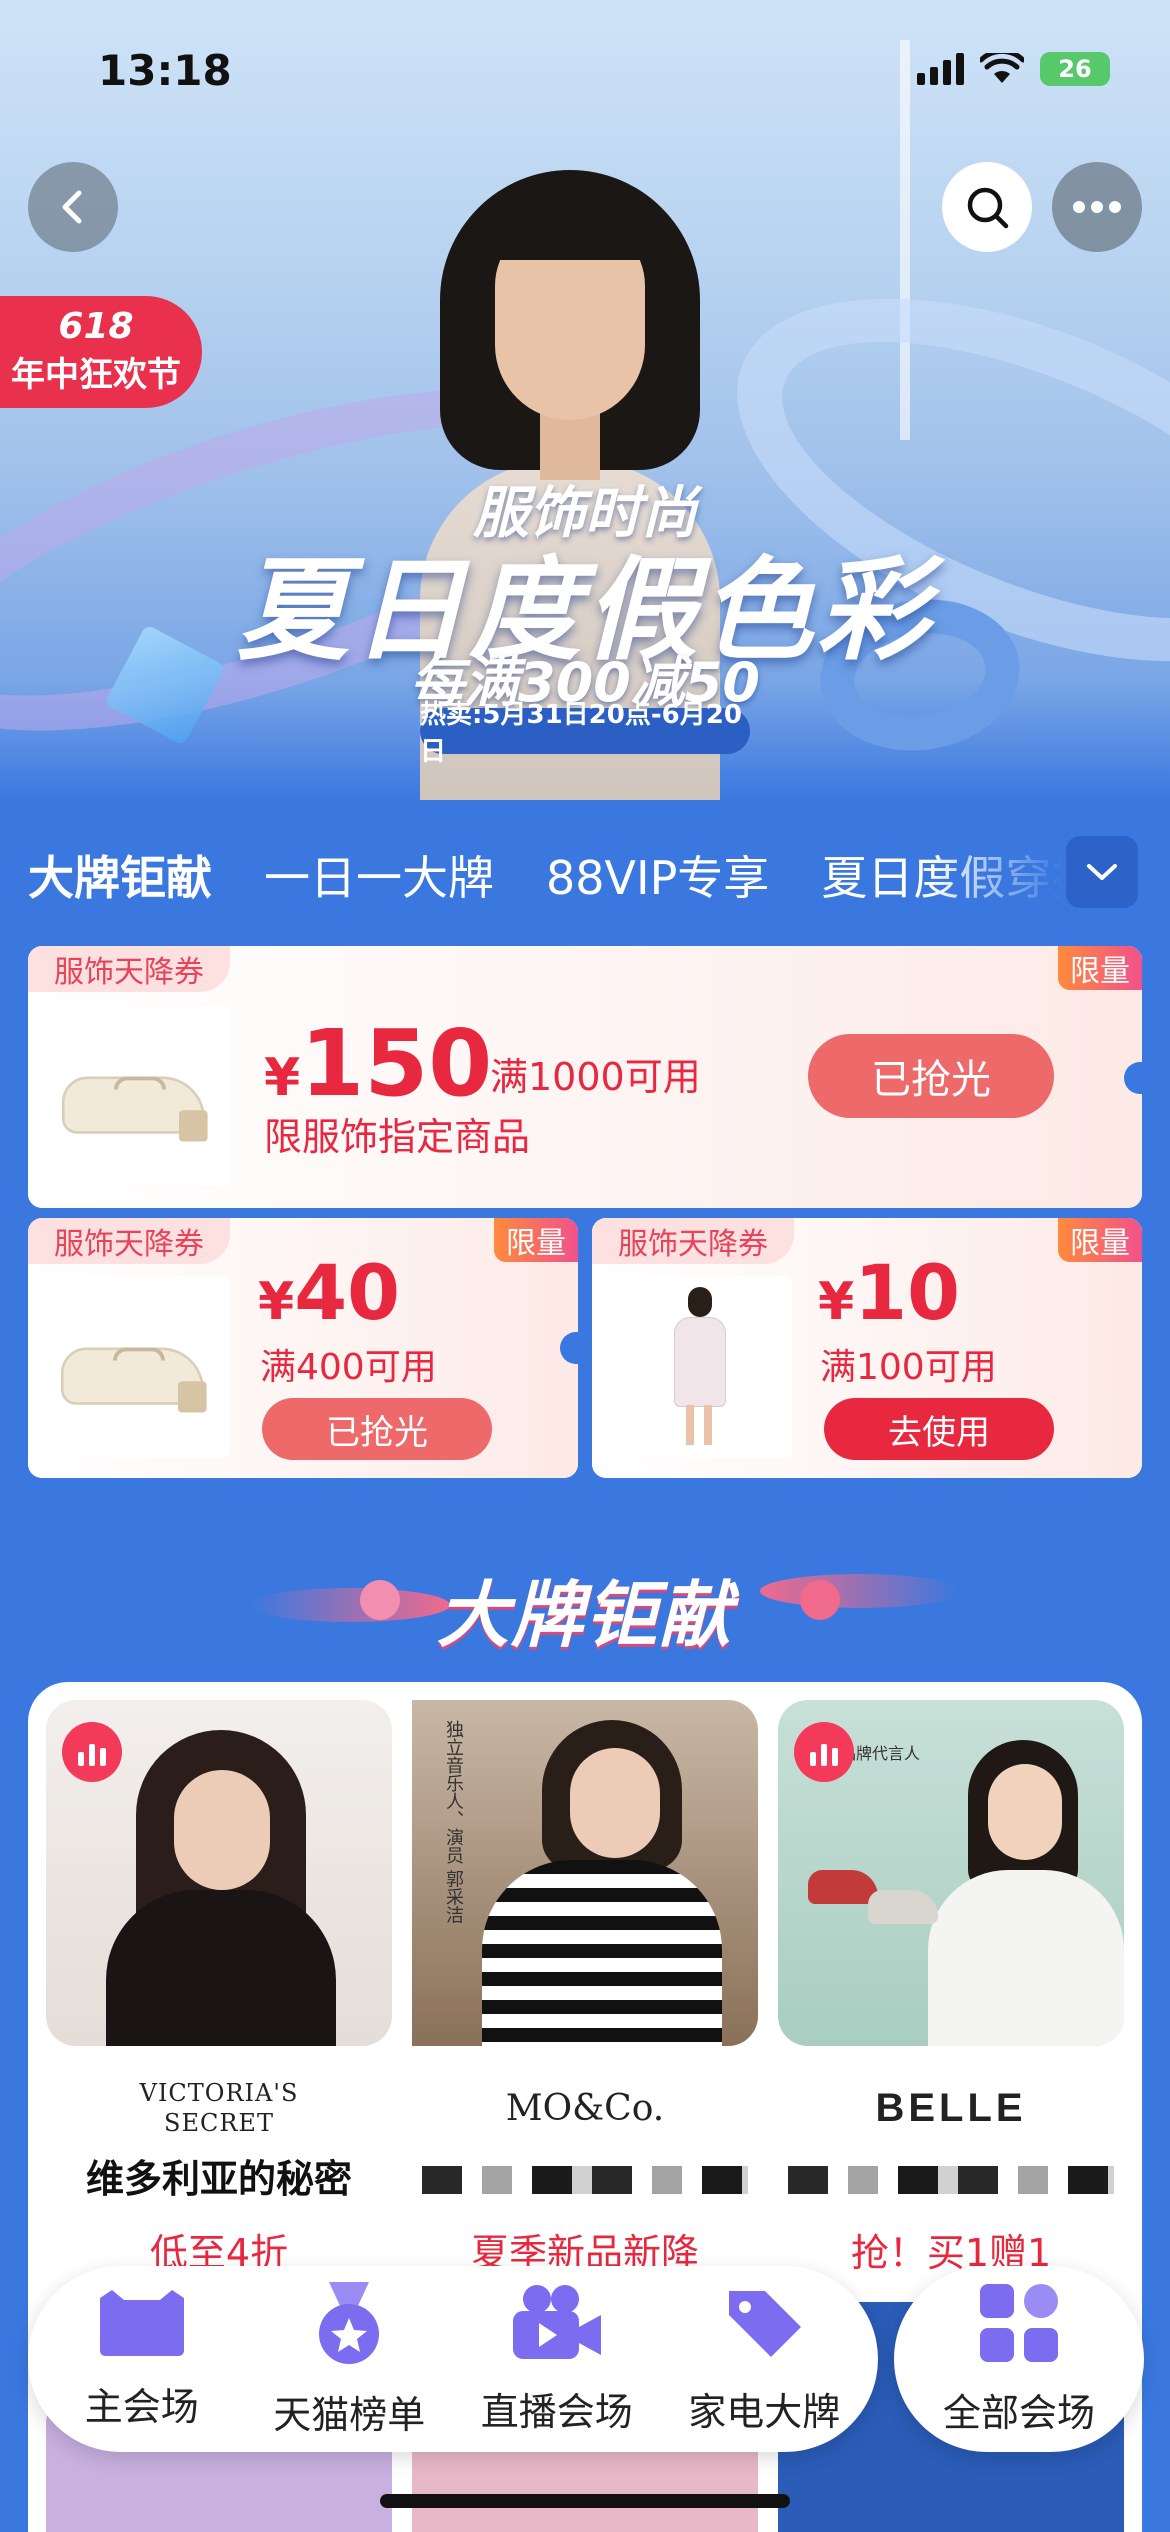  What do you see at coordinates (585, 2108) in the screenshot?
I see `brand-logo: MO&Co.` at bounding box center [585, 2108].